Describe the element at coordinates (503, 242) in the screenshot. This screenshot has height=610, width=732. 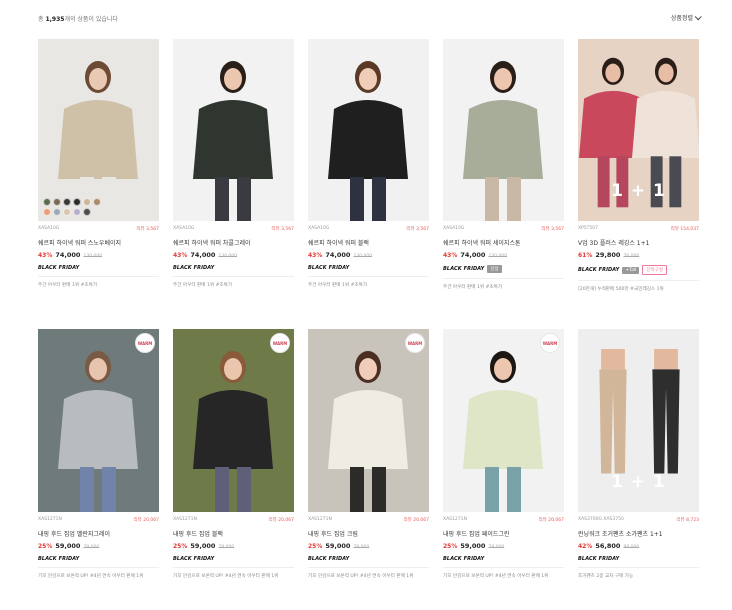
I see `product-name: 쉐르피 하이넥 워퍼 세이지스톤` at that location.